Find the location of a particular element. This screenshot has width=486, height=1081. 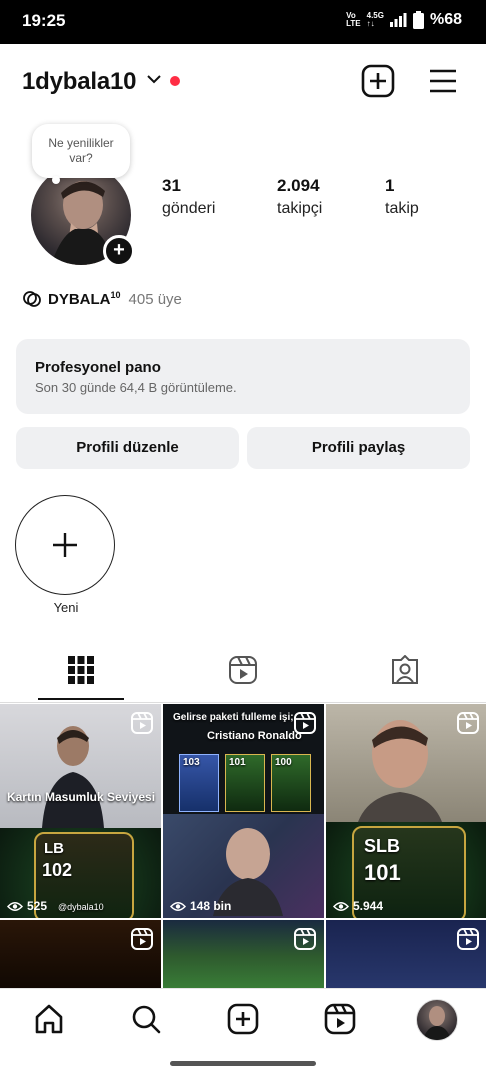

post-views-count: 5.944 is located at coordinates (368, 906).